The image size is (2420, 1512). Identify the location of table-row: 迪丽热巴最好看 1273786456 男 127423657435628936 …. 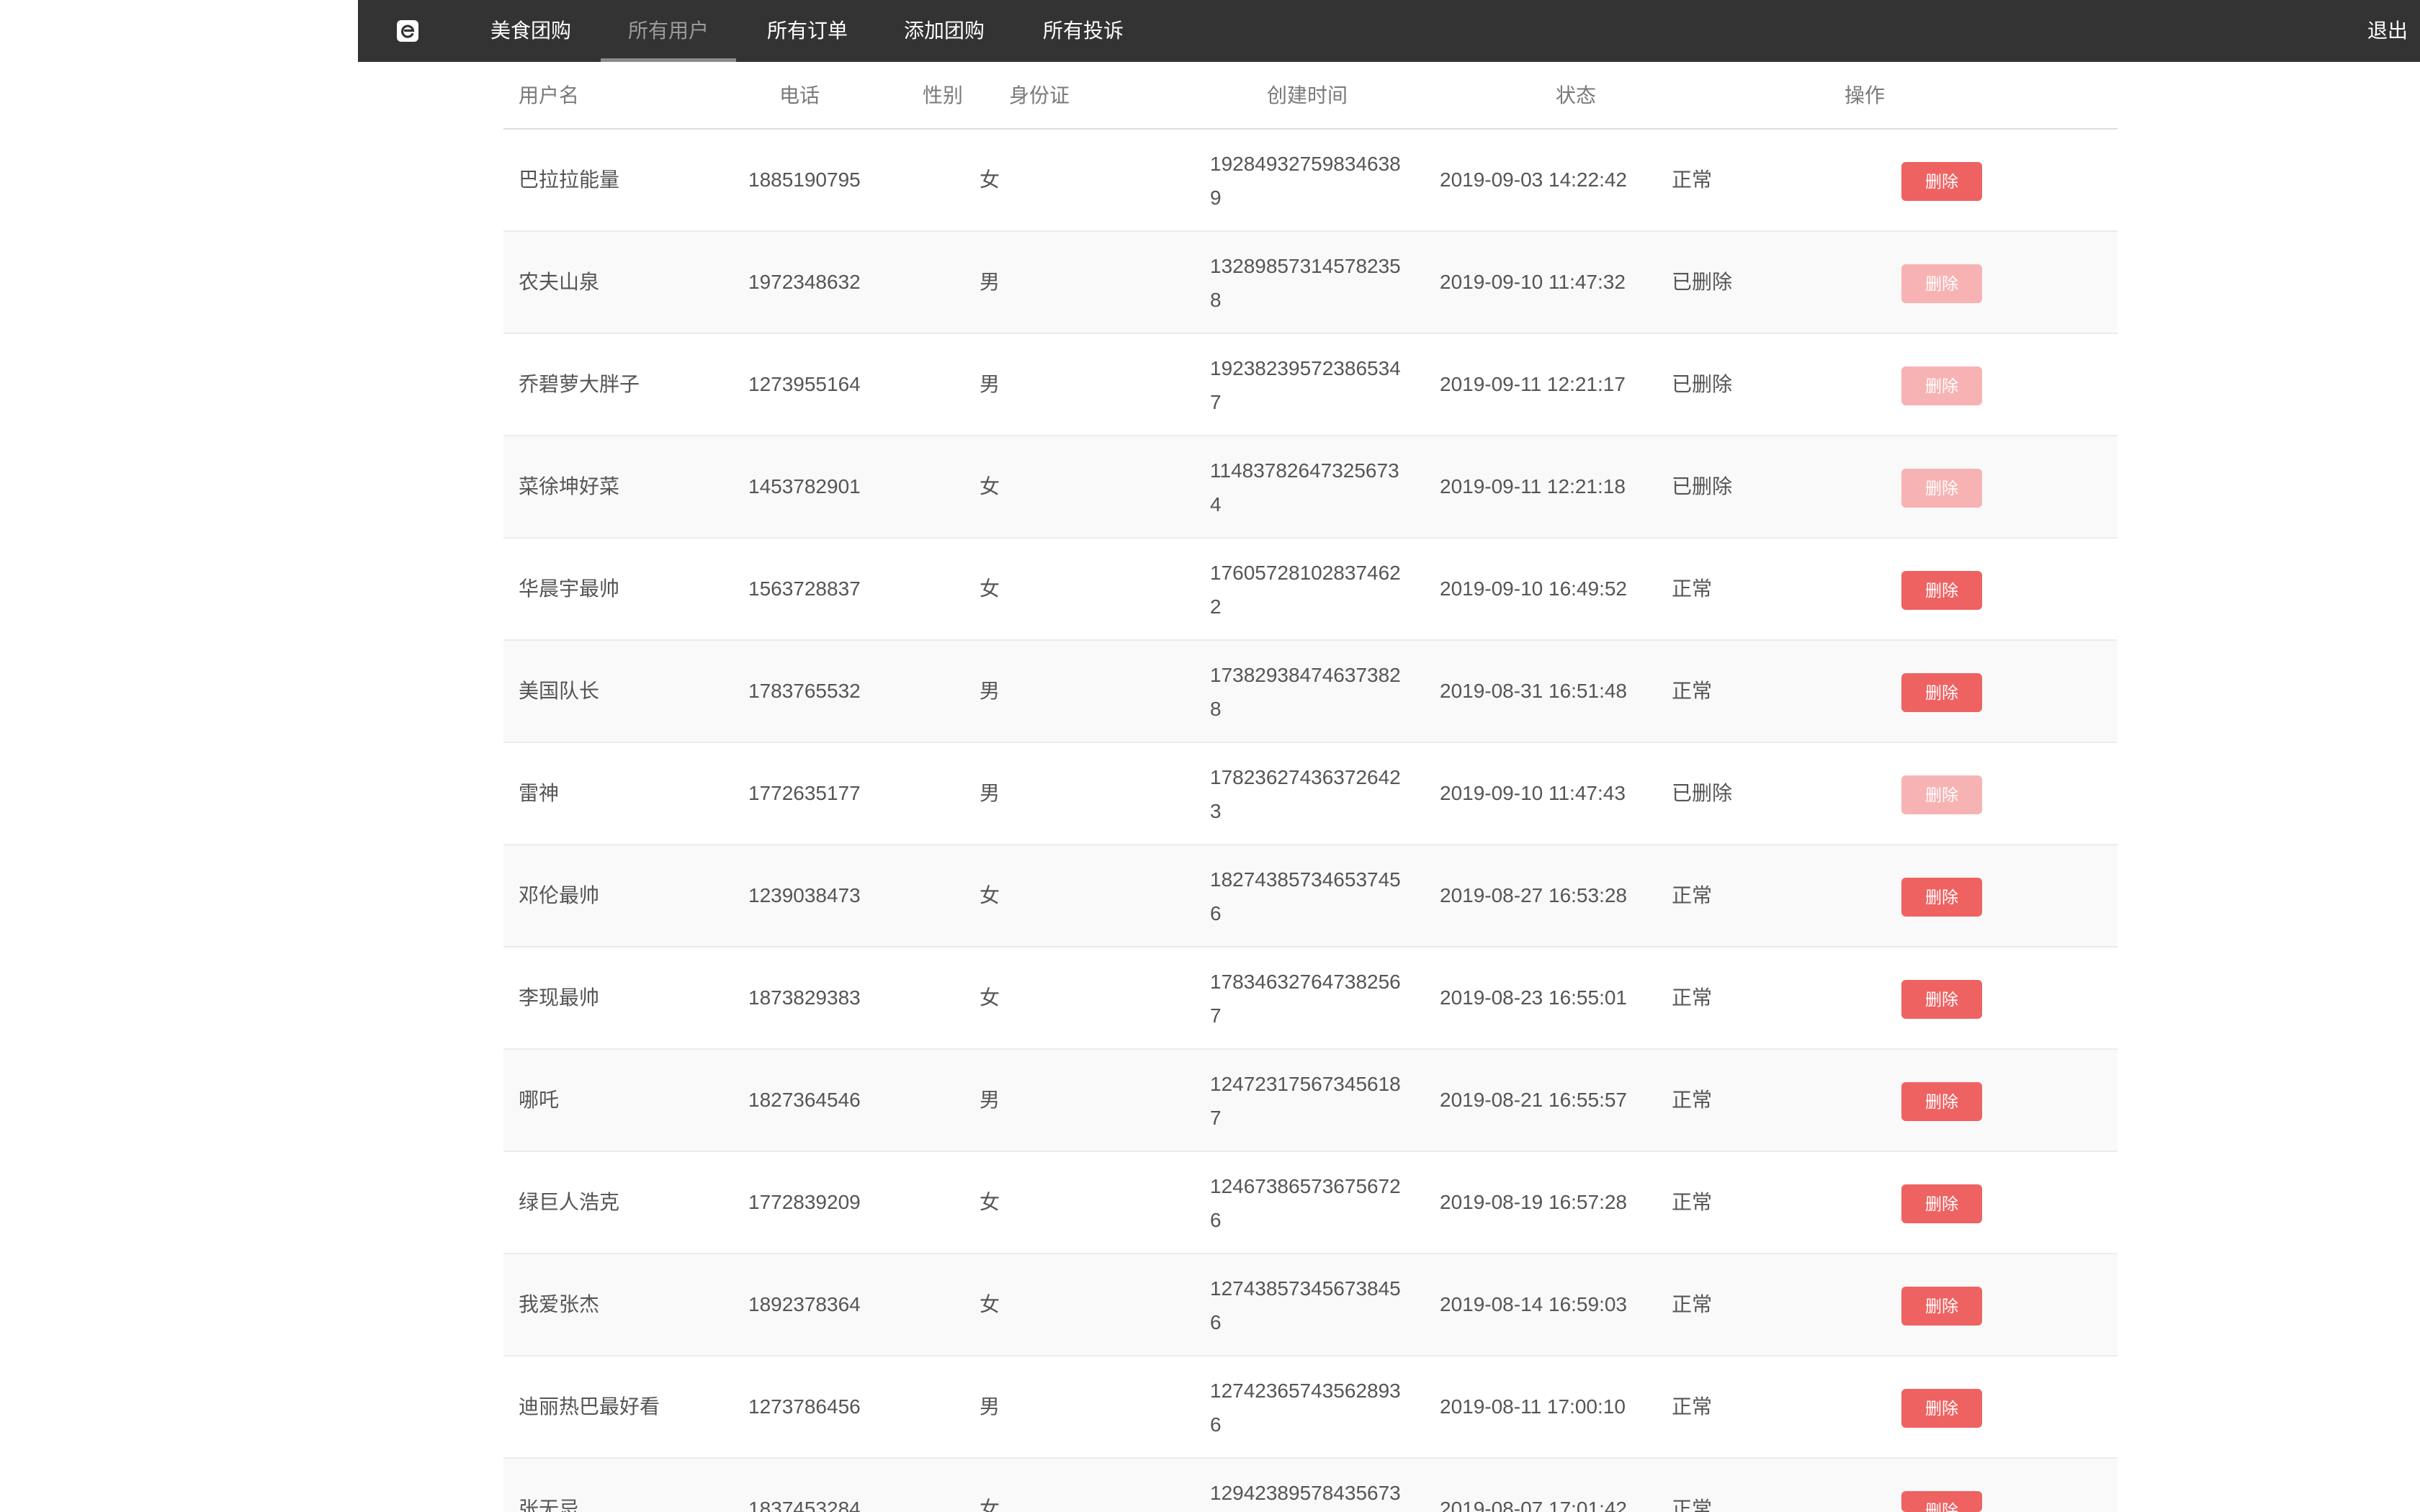
(1310, 1407).